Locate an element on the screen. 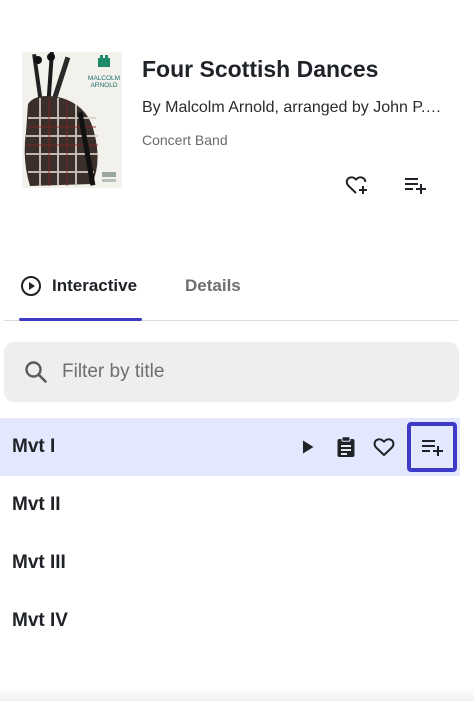 The width and height of the screenshot is (474, 701). tab-bar: Interactive Details is located at coordinates (237, 291).